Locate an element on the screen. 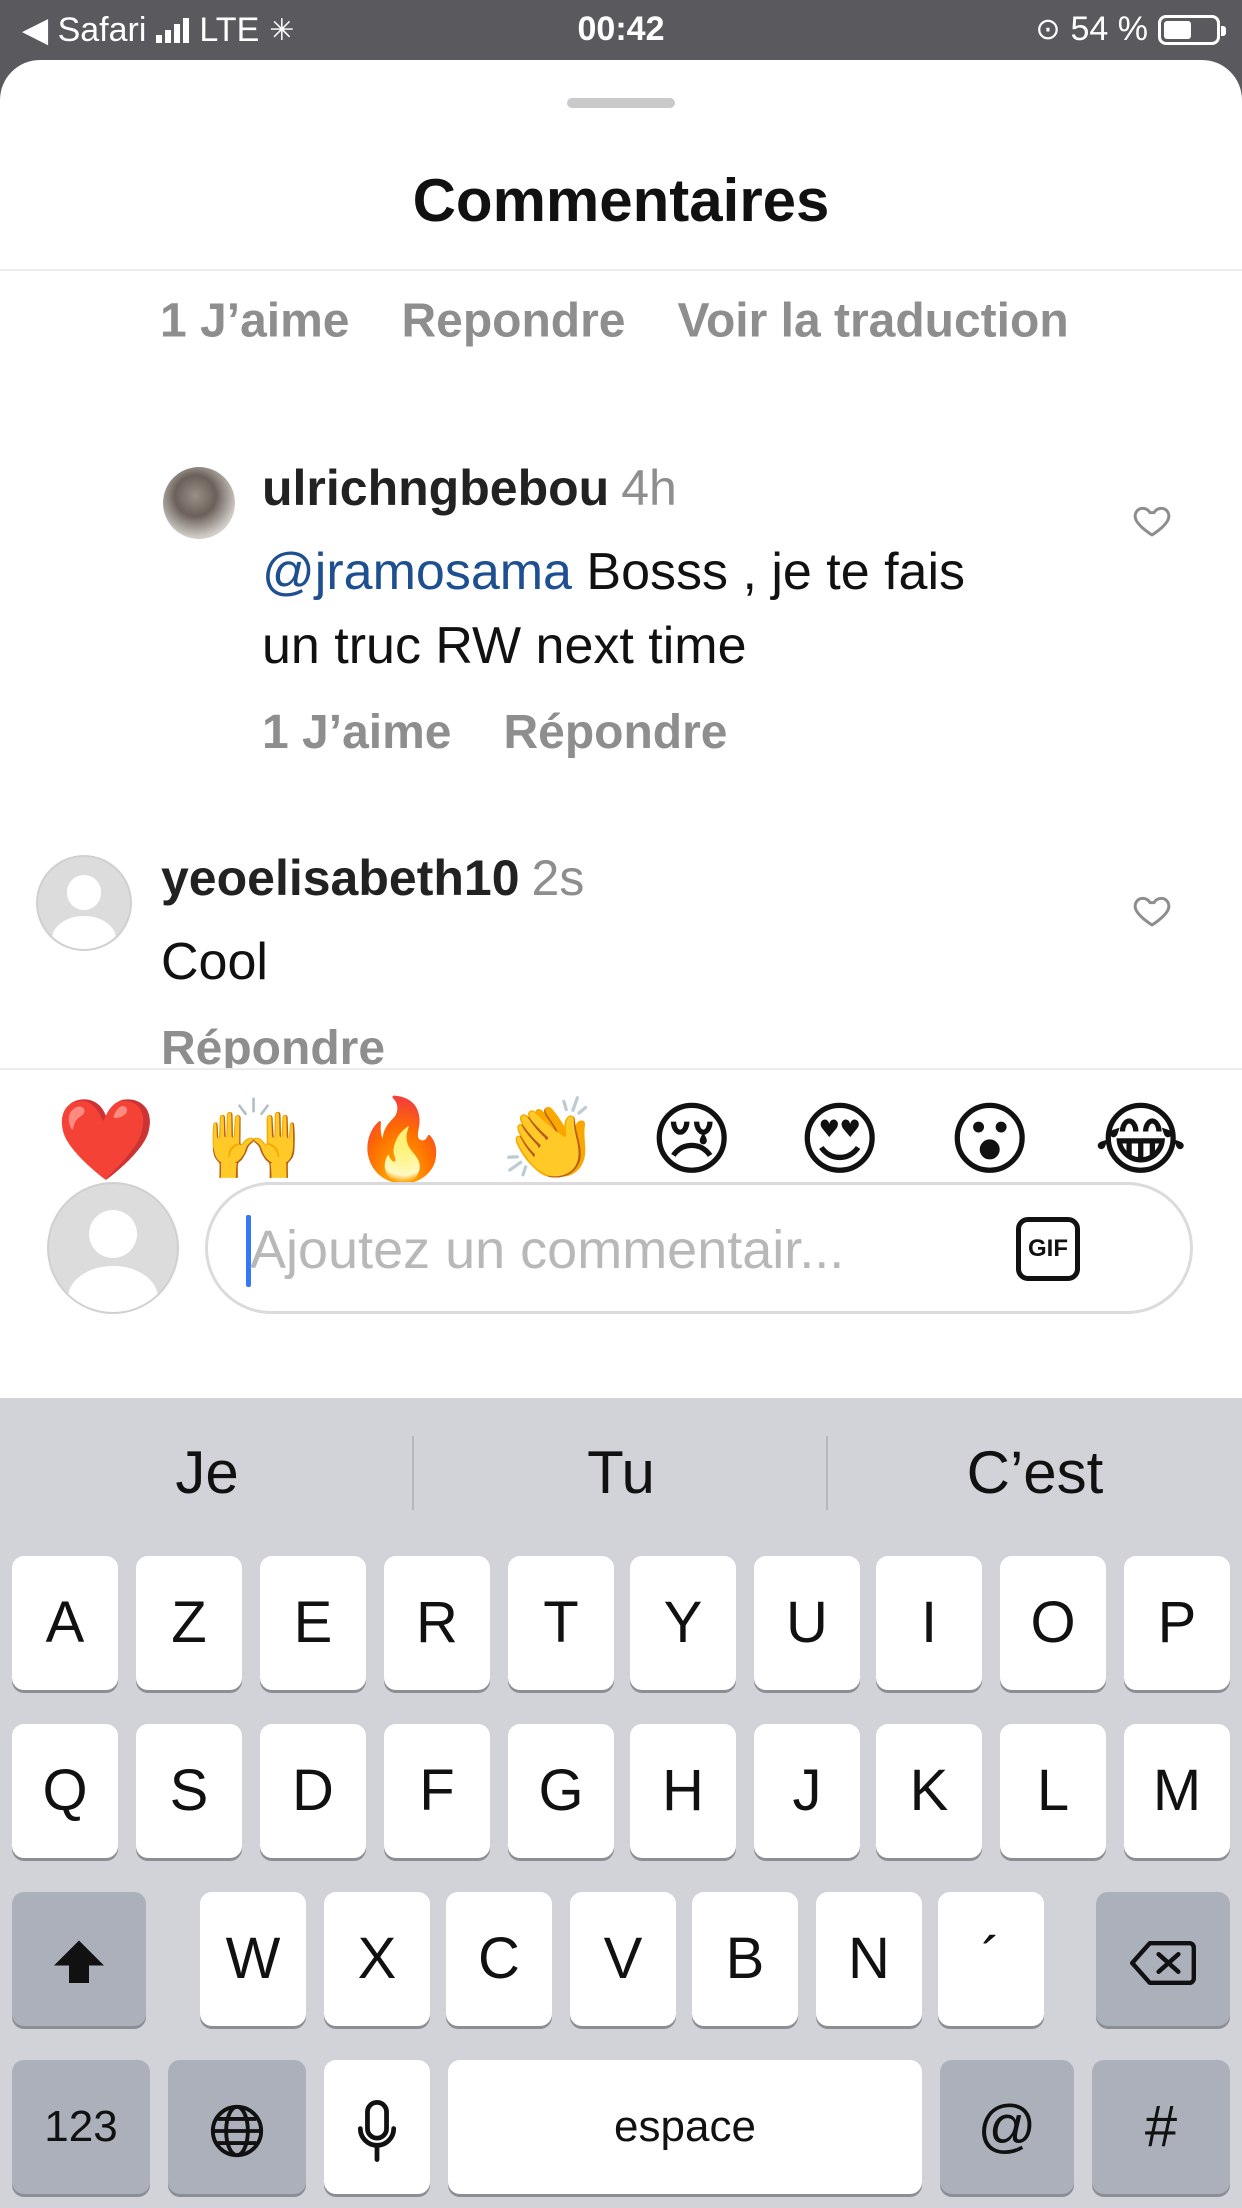 This screenshot has height=2208, width=1242. predictive-bar: Je Tu C’est is located at coordinates (621, 1473).